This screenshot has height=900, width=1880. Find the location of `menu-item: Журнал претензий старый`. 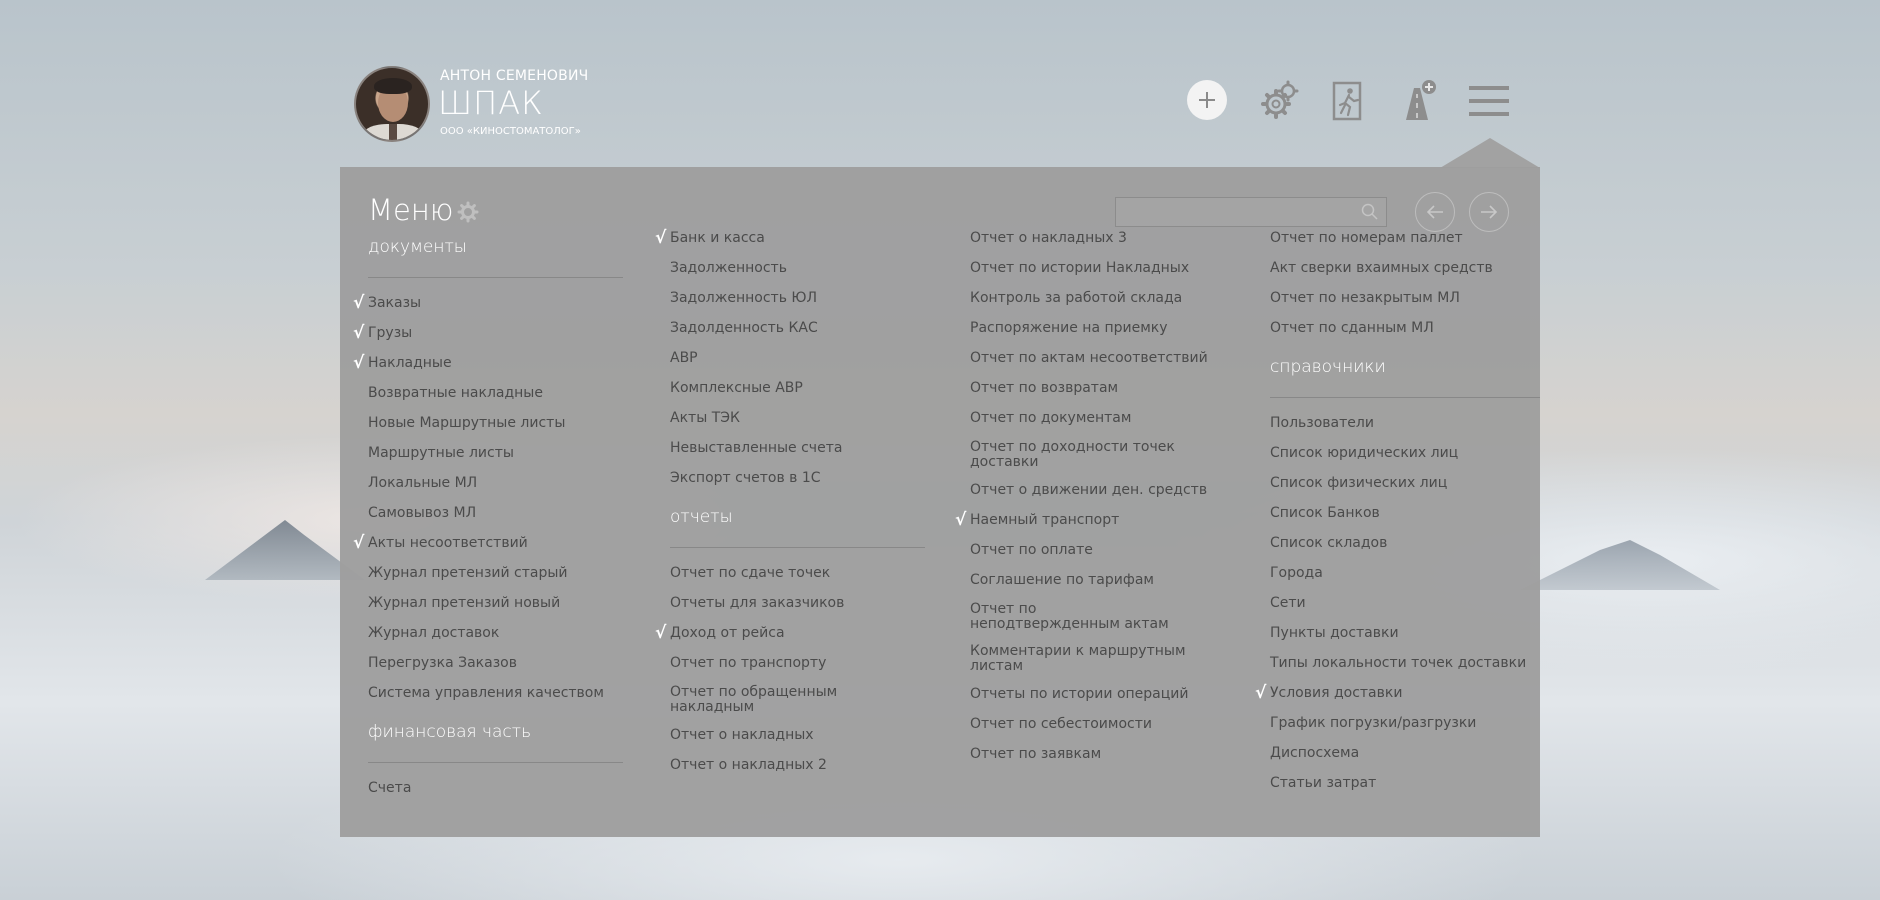

menu-item: Журнал претензий старый is located at coordinates (493, 573).